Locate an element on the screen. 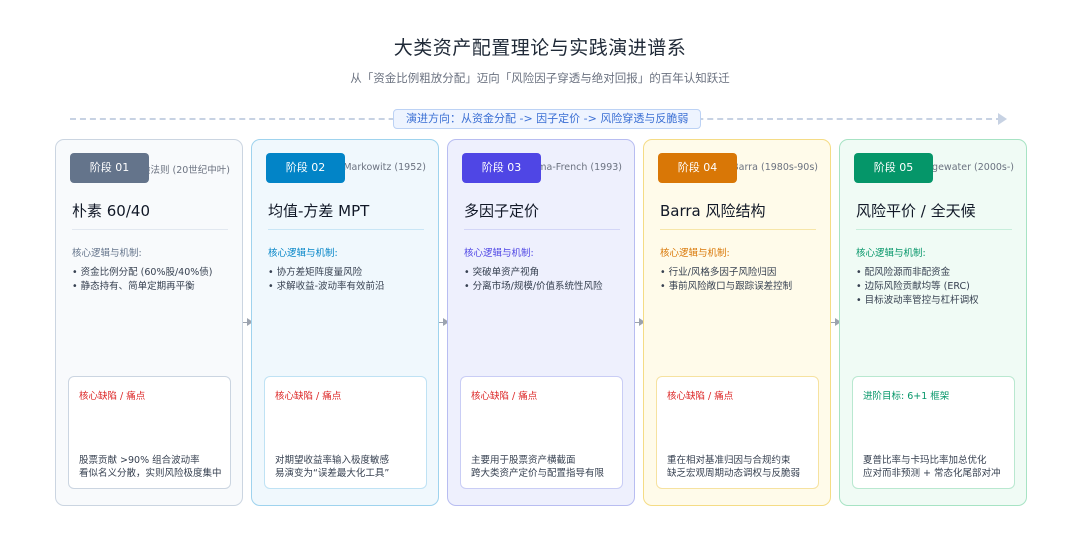 The image size is (1080, 552). pain-point-text: 夏普比率与卡玛比率加总优化应对而非预测 + 常态化尾部对冲 is located at coordinates (932, 467).